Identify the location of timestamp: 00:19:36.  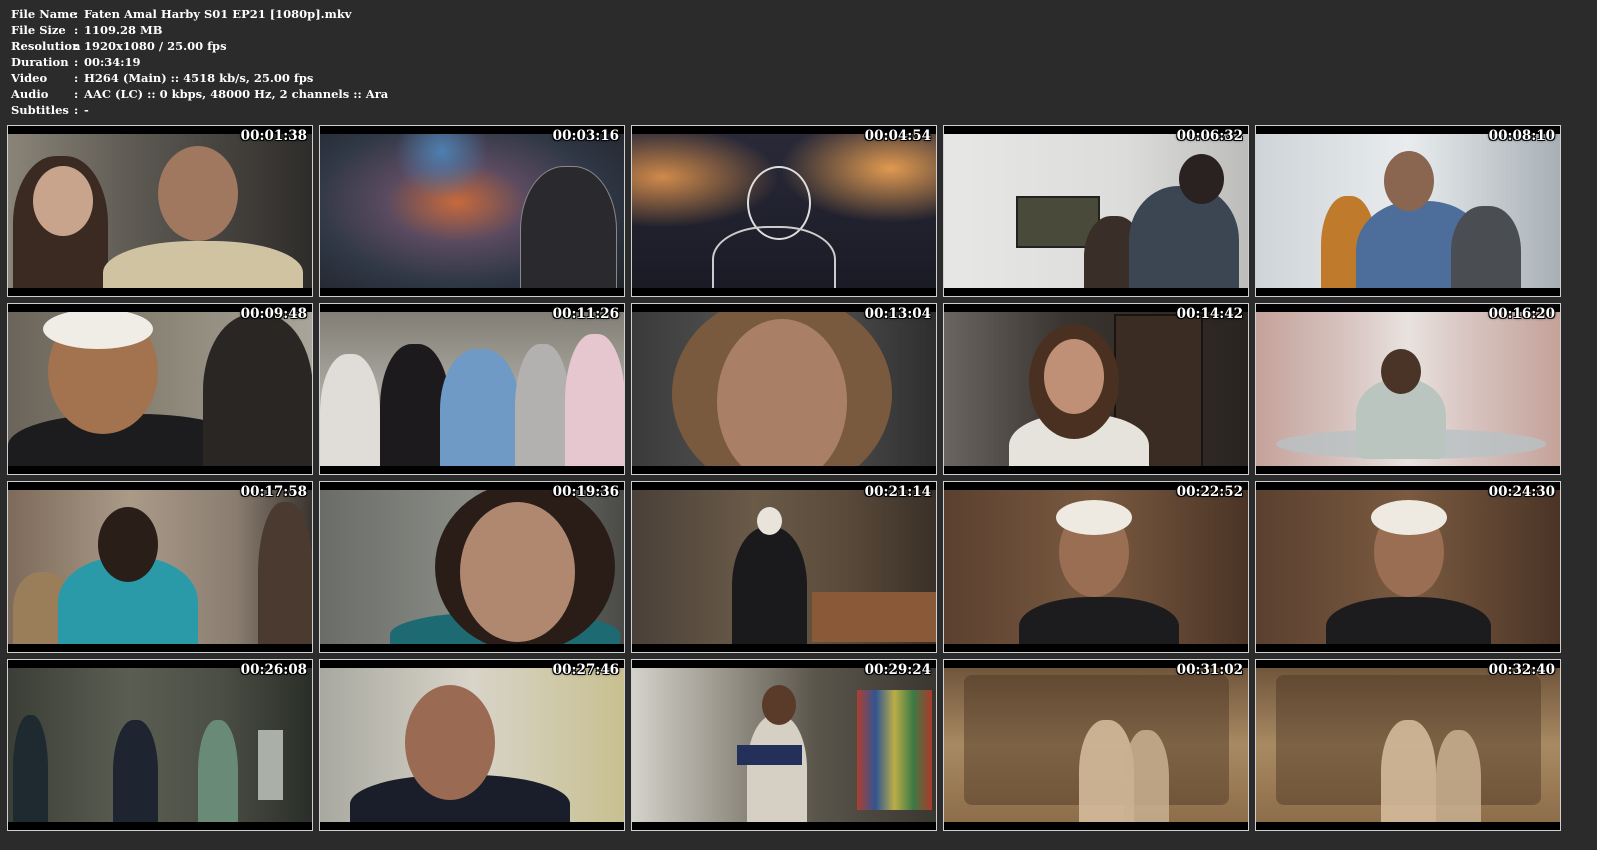
(585, 492).